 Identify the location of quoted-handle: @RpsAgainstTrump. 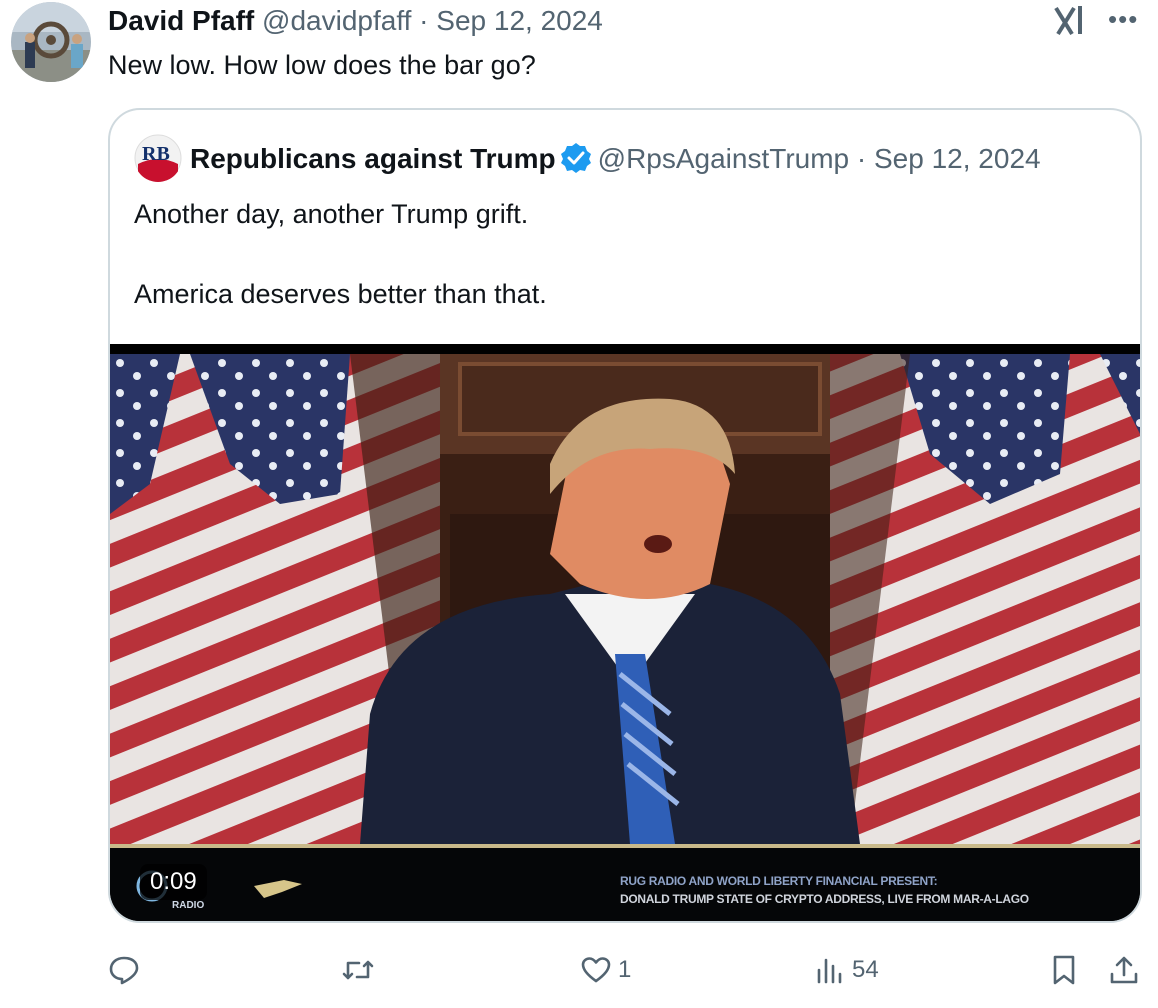
(723, 158).